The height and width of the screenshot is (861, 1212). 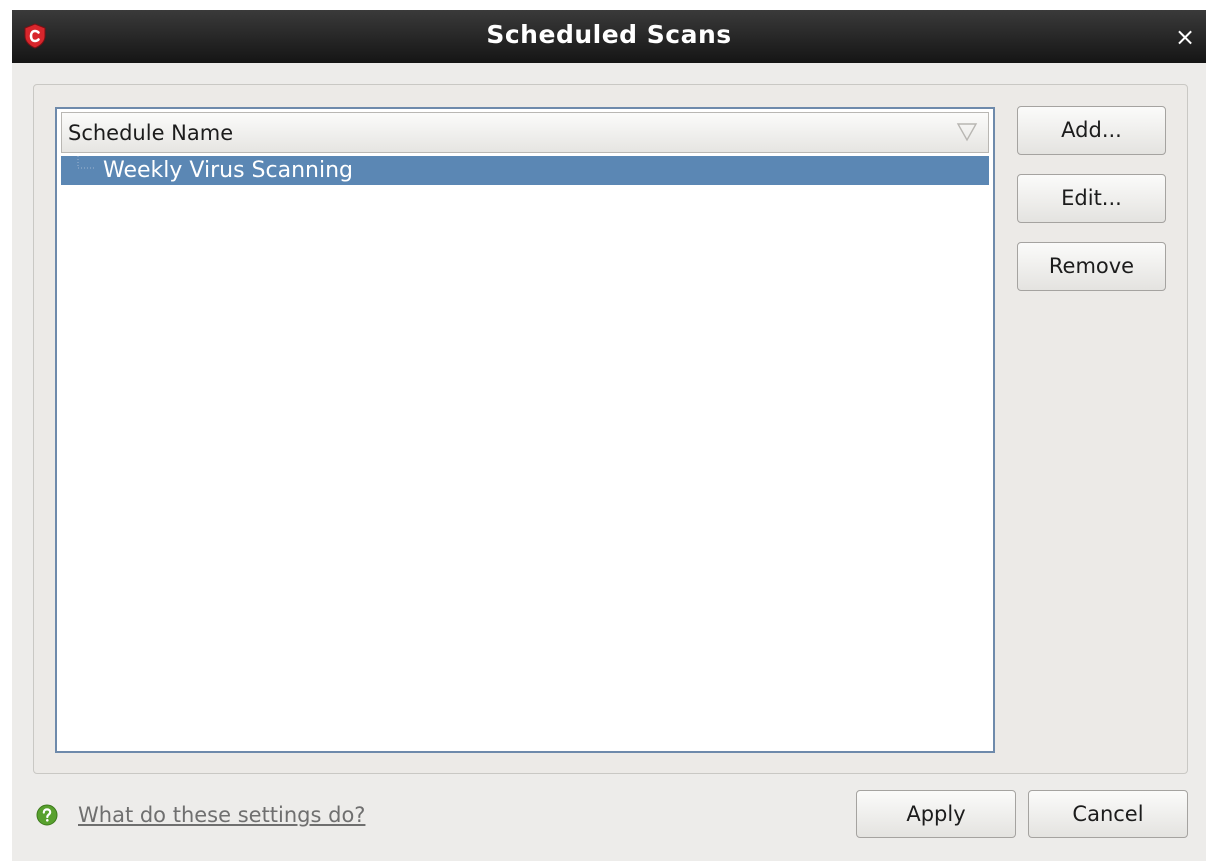 I want to click on list-item-label: Weekly Virus Scanning, so click(x=228, y=170).